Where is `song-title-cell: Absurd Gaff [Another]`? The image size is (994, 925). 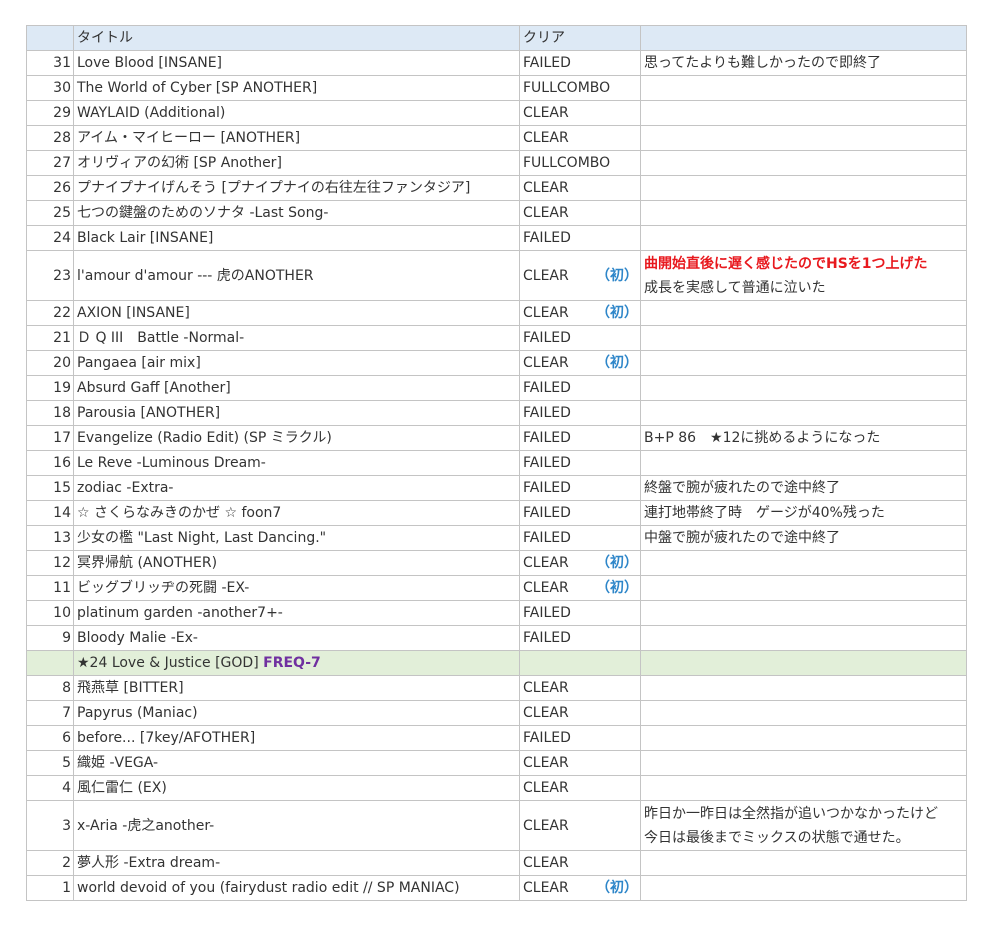
song-title-cell: Absurd Gaff [Another] is located at coordinates (296, 388).